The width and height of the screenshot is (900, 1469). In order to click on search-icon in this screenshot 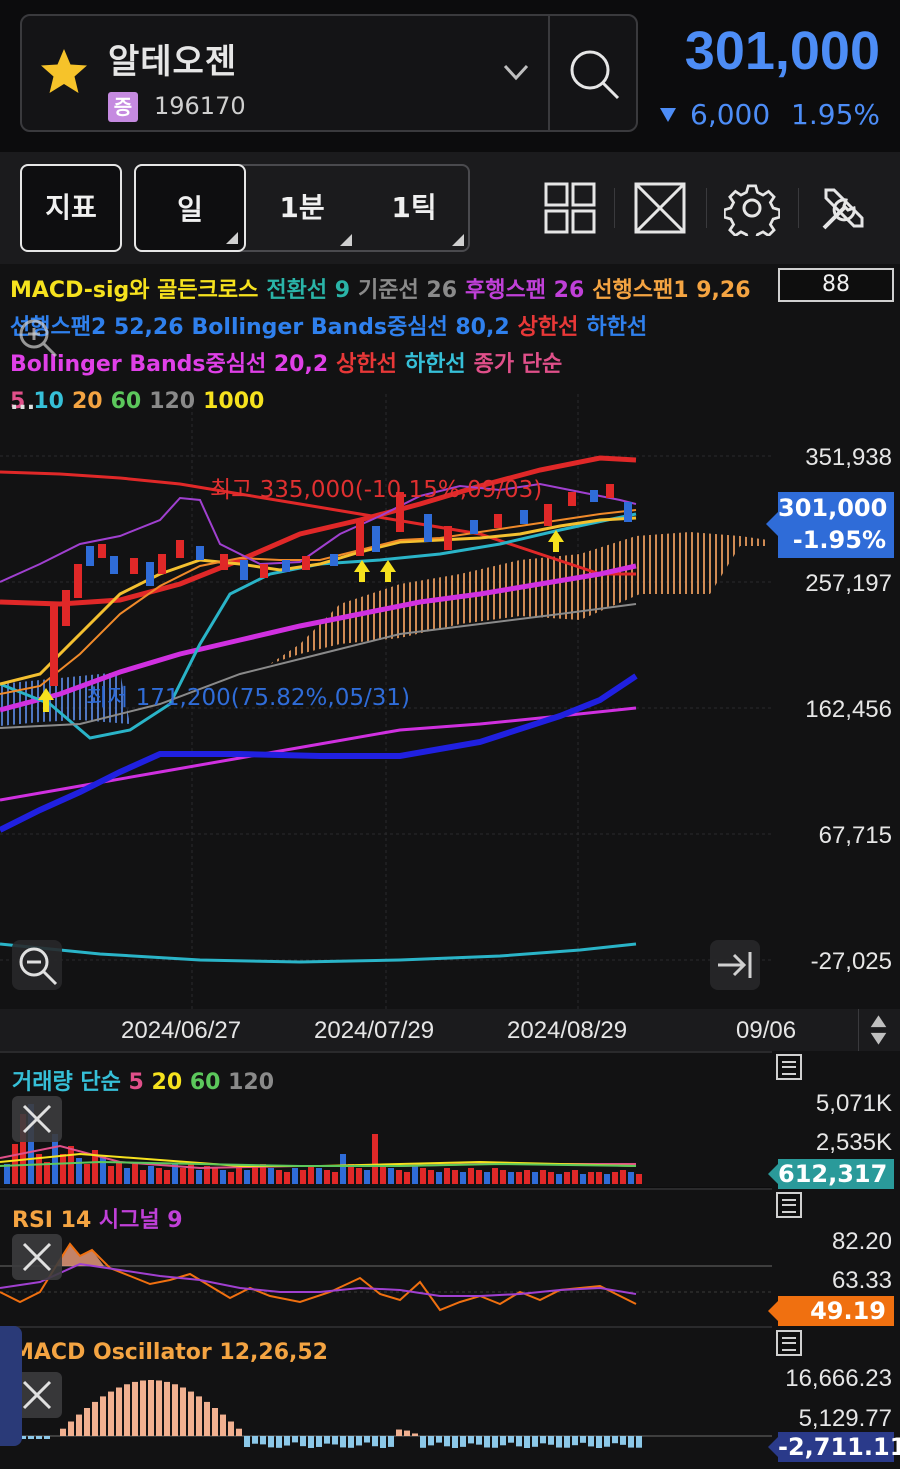, I will do `click(594, 74)`.